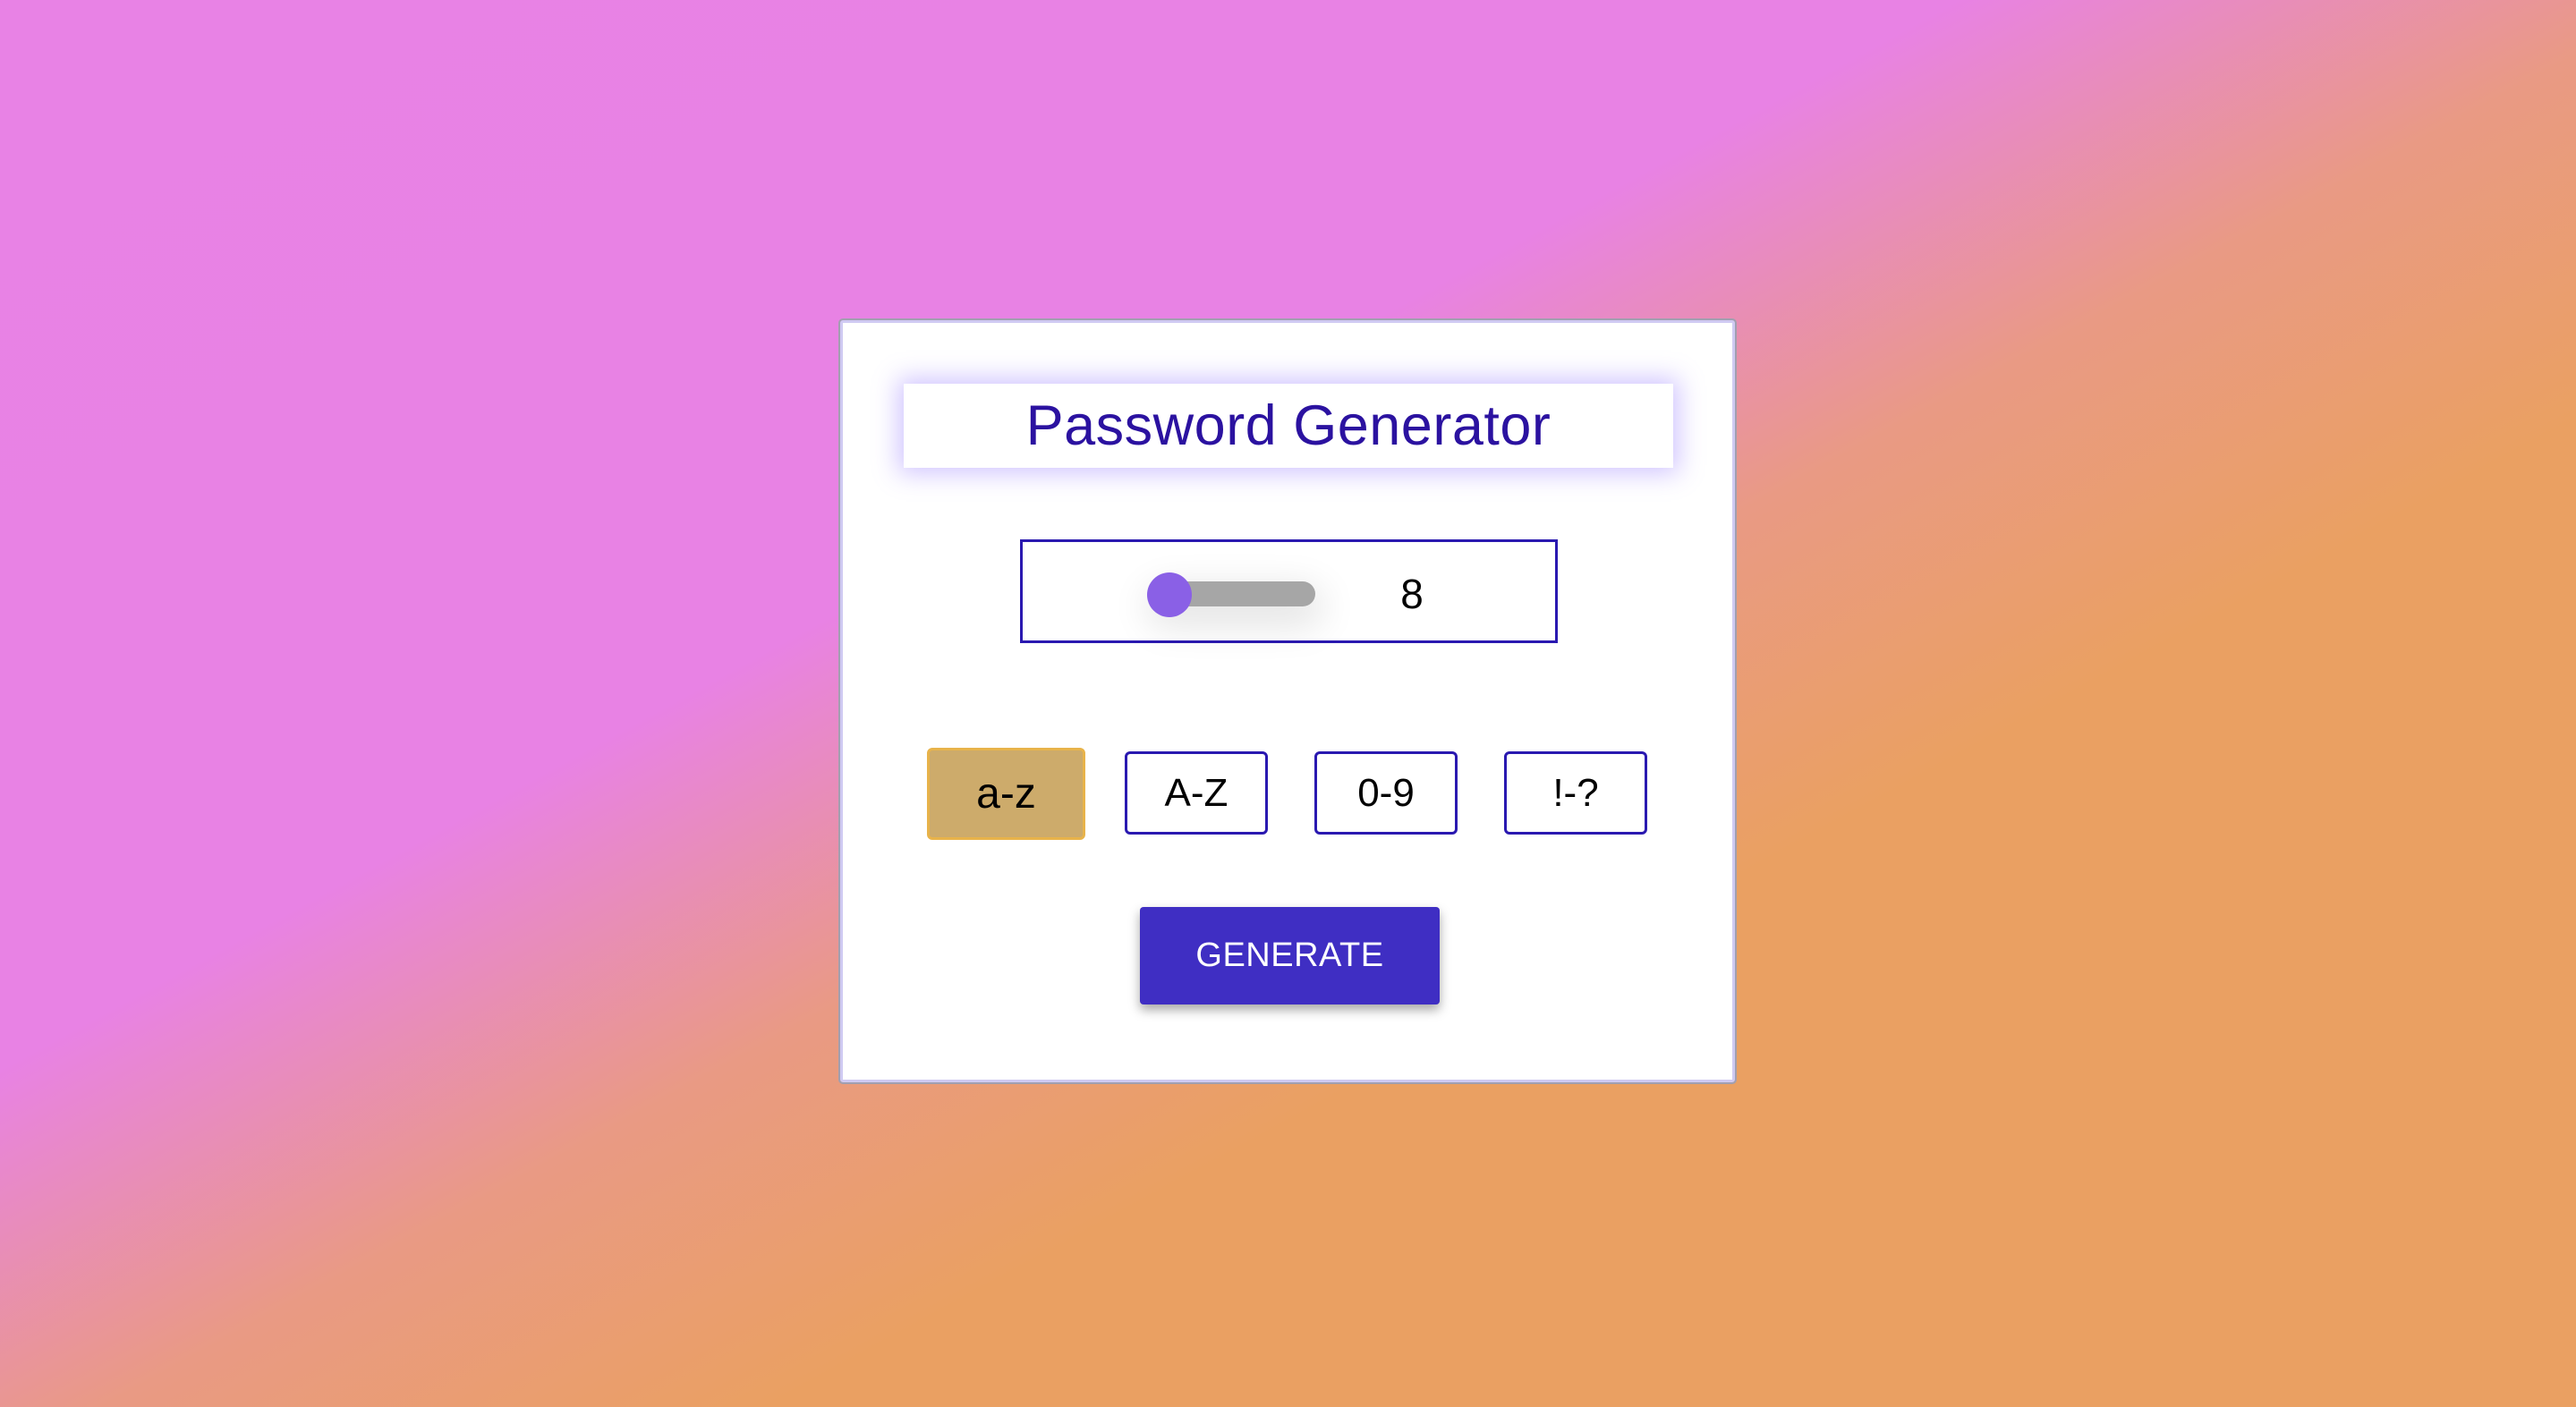  I want to click on generate-button: GENERATE, so click(1290, 955).